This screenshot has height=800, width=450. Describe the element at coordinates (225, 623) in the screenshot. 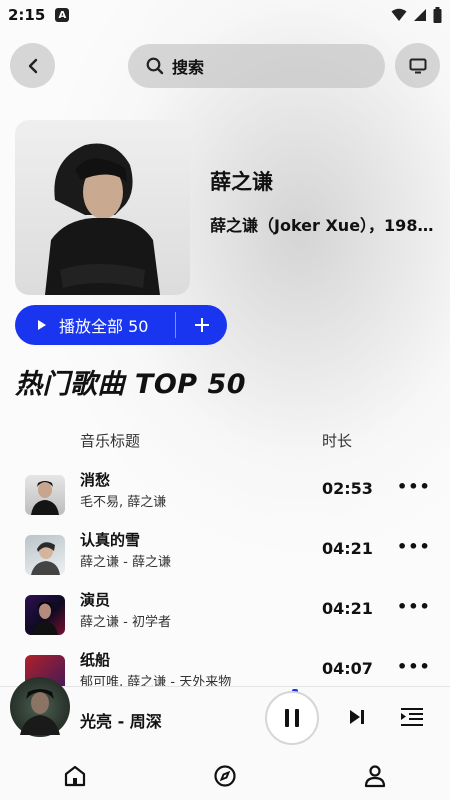

I see `song-row: 演员 薛之谦 - 初学者 04:21 •••` at that location.